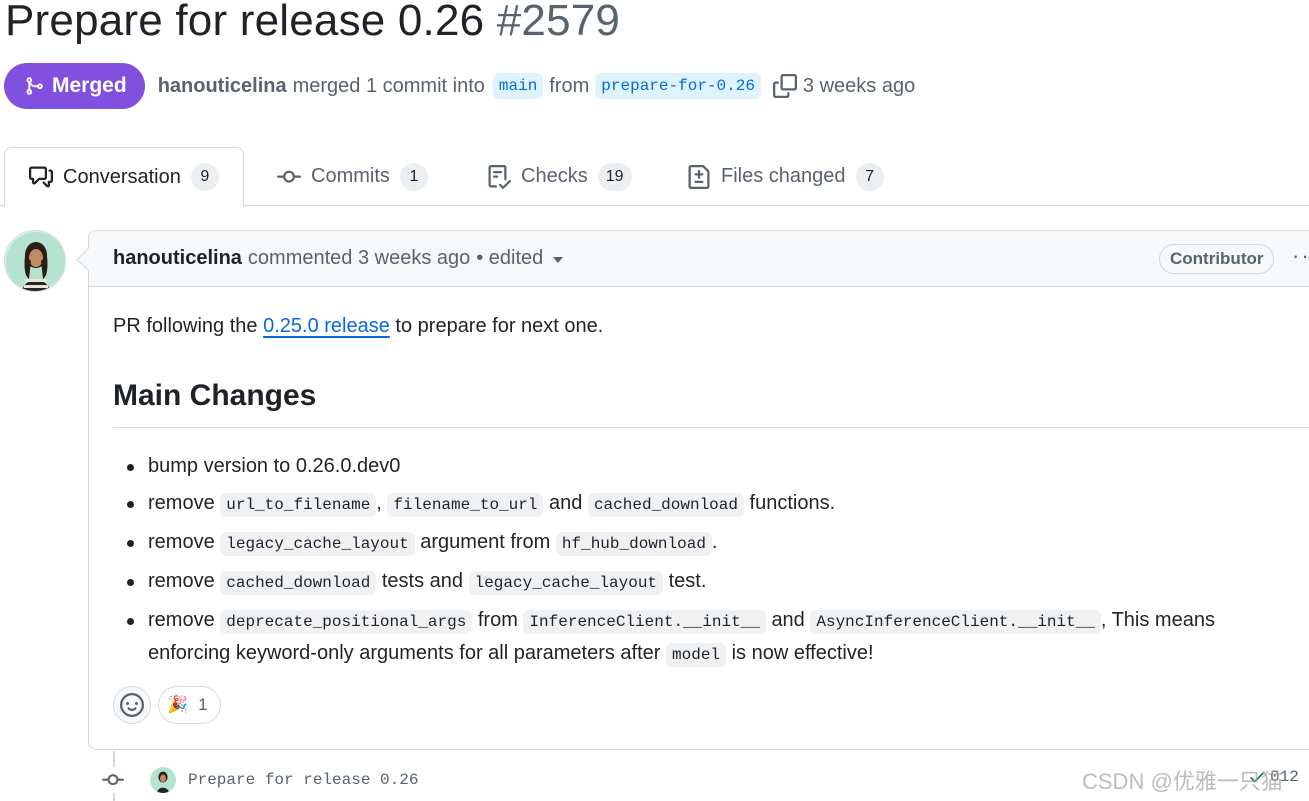  Describe the element at coordinates (222, 86) in the screenshot. I see `merge-author-link: hanouticelina` at that location.